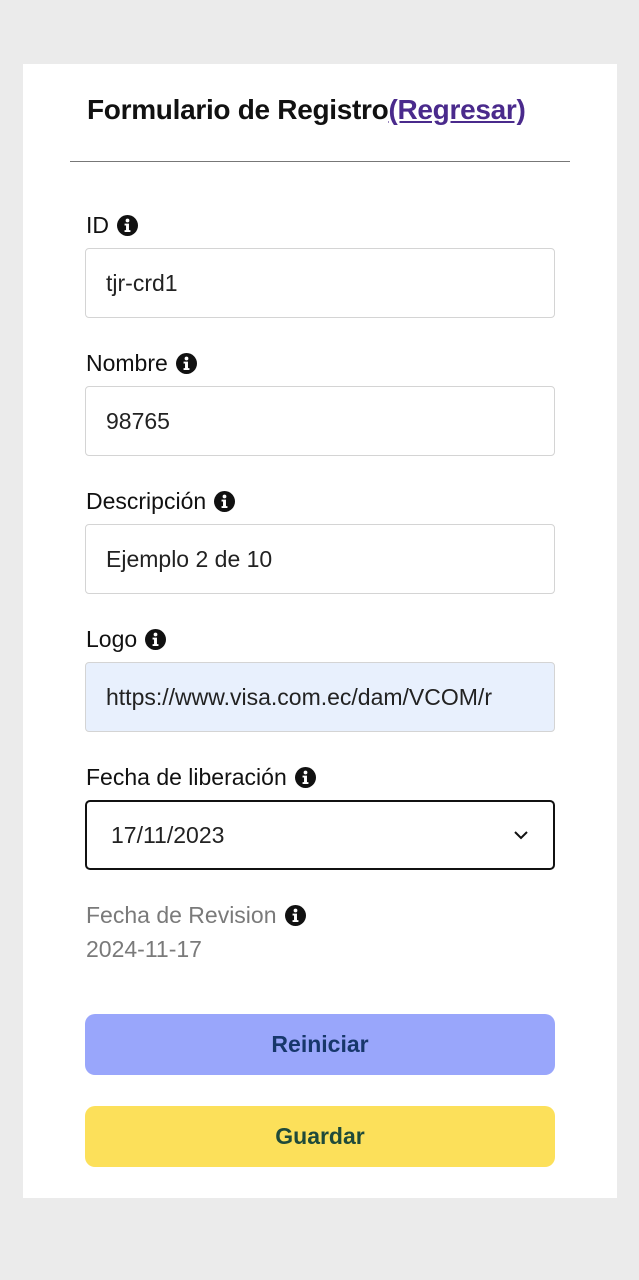 The height and width of the screenshot is (1280, 639). Describe the element at coordinates (456, 109) in the screenshot. I see `back-link: (Regresar)` at that location.